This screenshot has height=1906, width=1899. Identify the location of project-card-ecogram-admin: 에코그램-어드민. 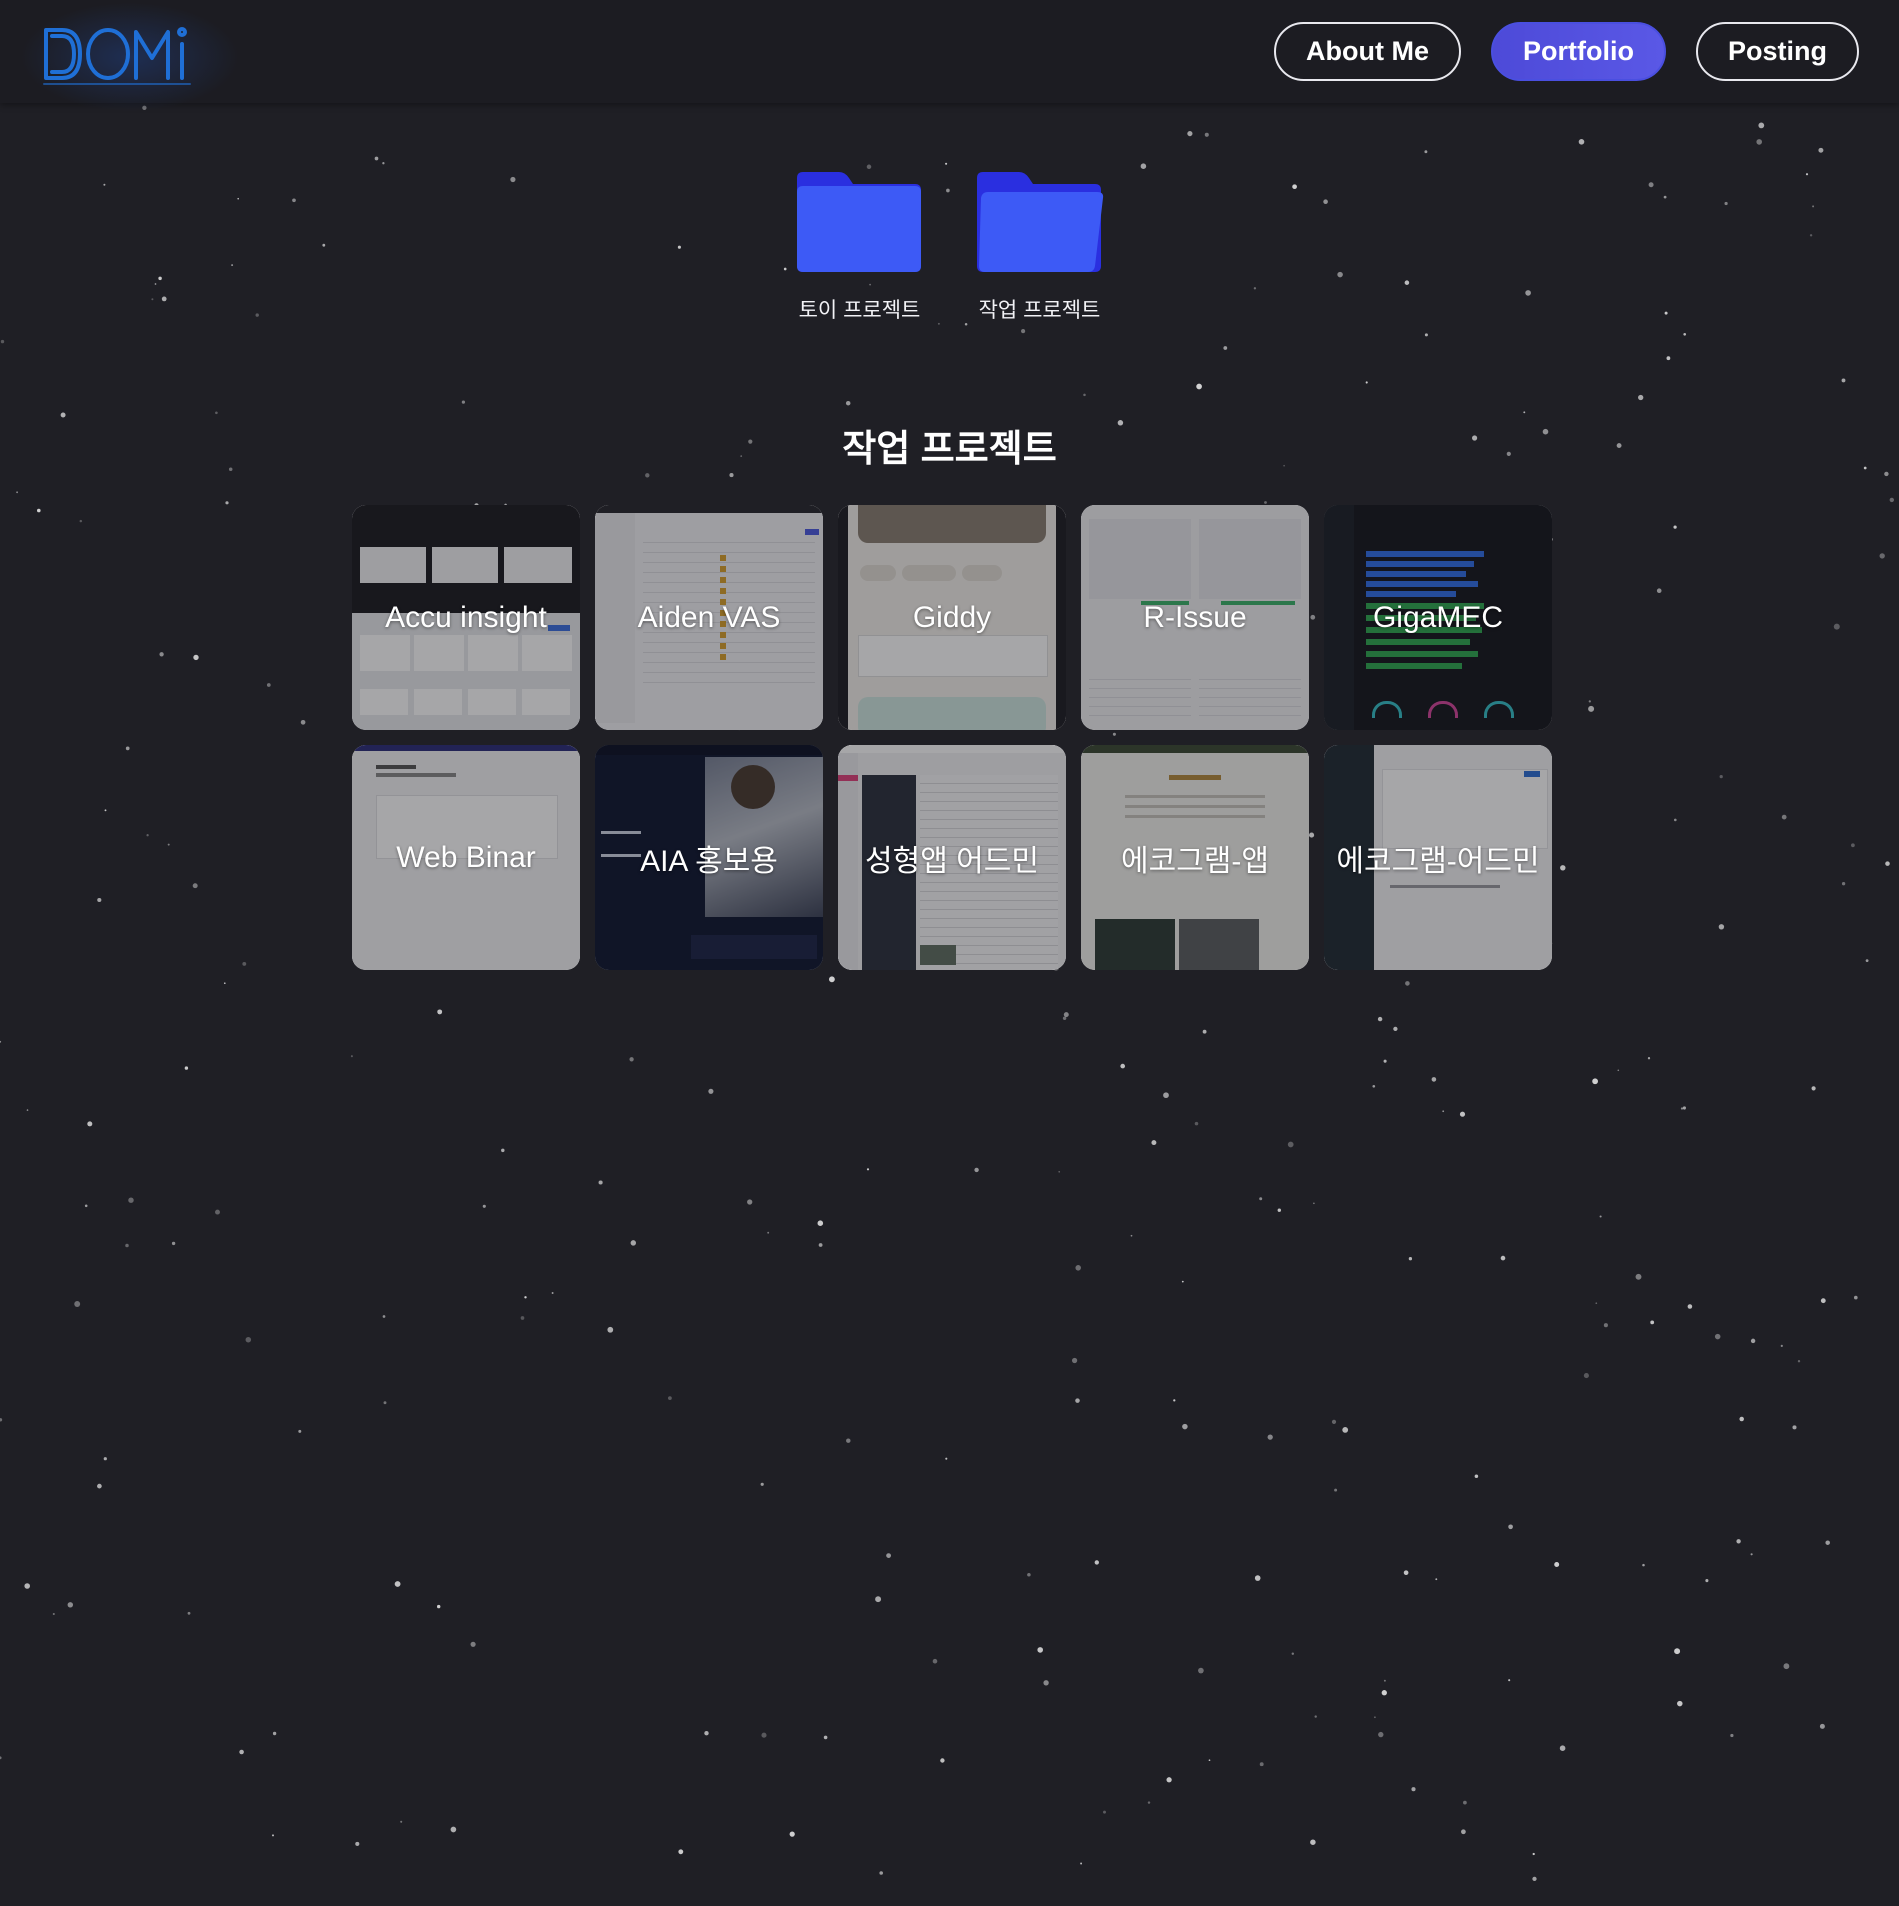
(1438, 857).